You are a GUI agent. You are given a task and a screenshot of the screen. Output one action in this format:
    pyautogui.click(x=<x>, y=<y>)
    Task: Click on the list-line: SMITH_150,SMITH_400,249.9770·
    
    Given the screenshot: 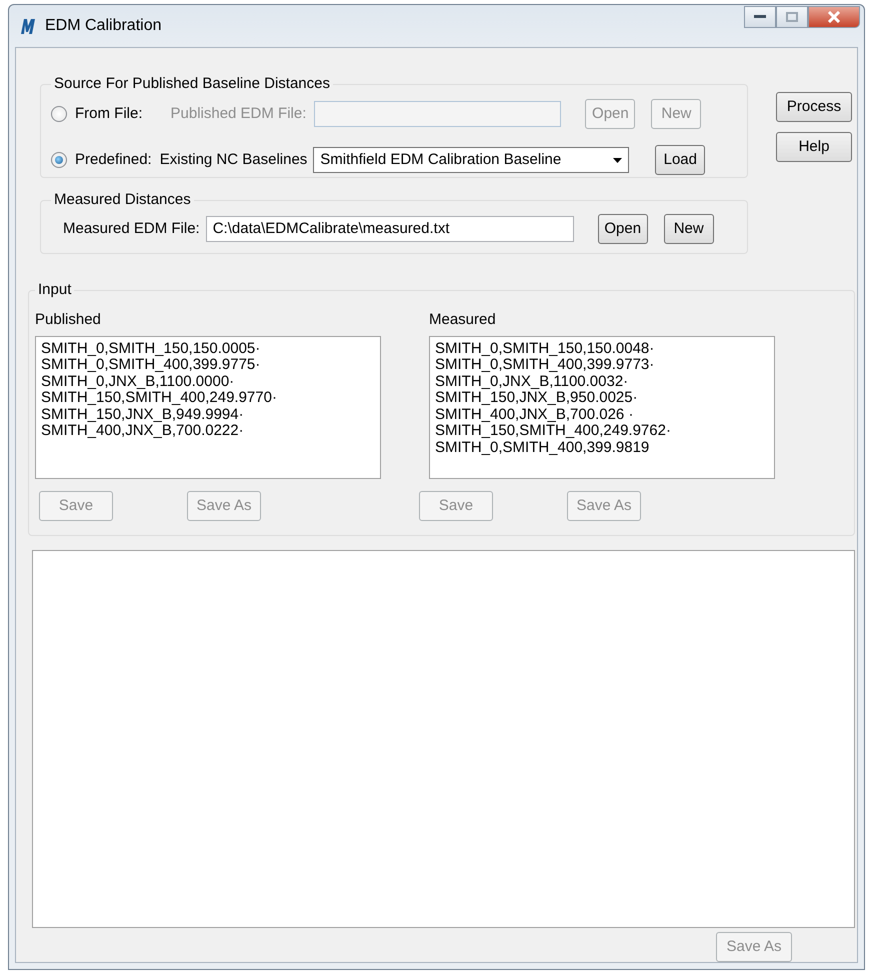 What is the action you would take?
    pyautogui.click(x=159, y=398)
    